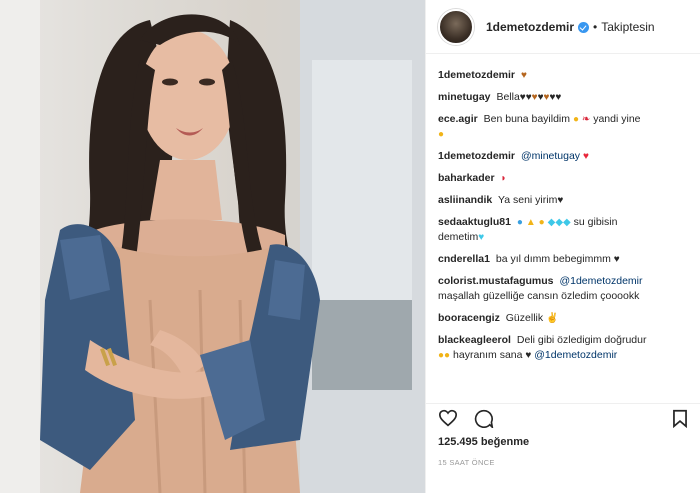  I want to click on post-timestamp: 15 SAAT ÖNCE, so click(466, 462).